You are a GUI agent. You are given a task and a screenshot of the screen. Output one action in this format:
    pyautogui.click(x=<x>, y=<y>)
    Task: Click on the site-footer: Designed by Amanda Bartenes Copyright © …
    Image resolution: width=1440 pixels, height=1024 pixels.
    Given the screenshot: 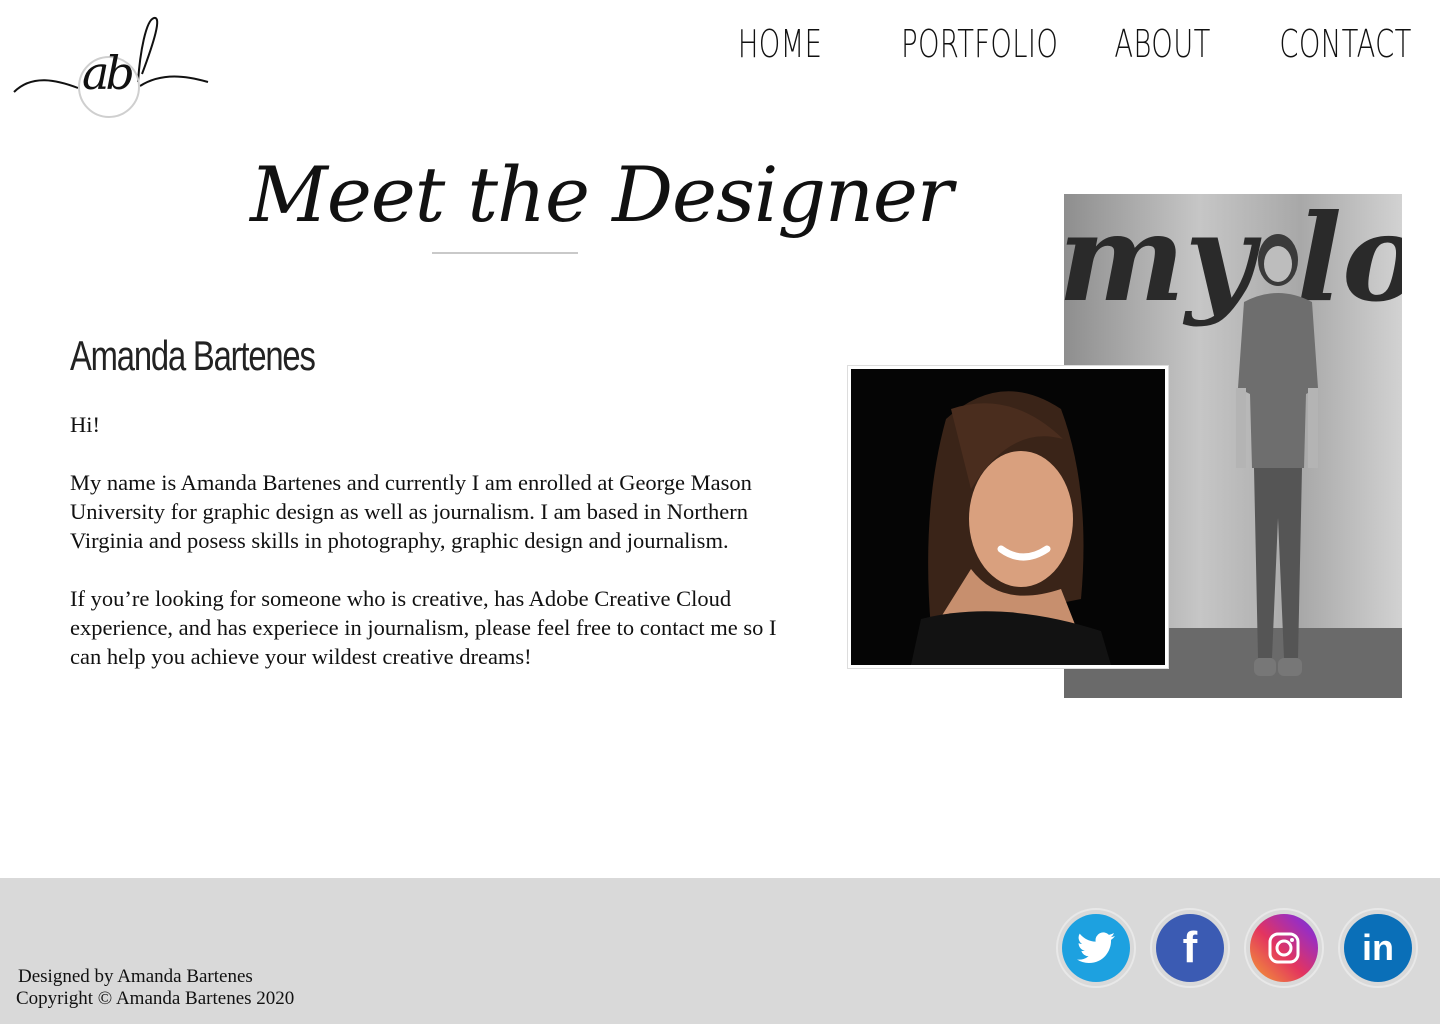 What is the action you would take?
    pyautogui.click(x=720, y=951)
    